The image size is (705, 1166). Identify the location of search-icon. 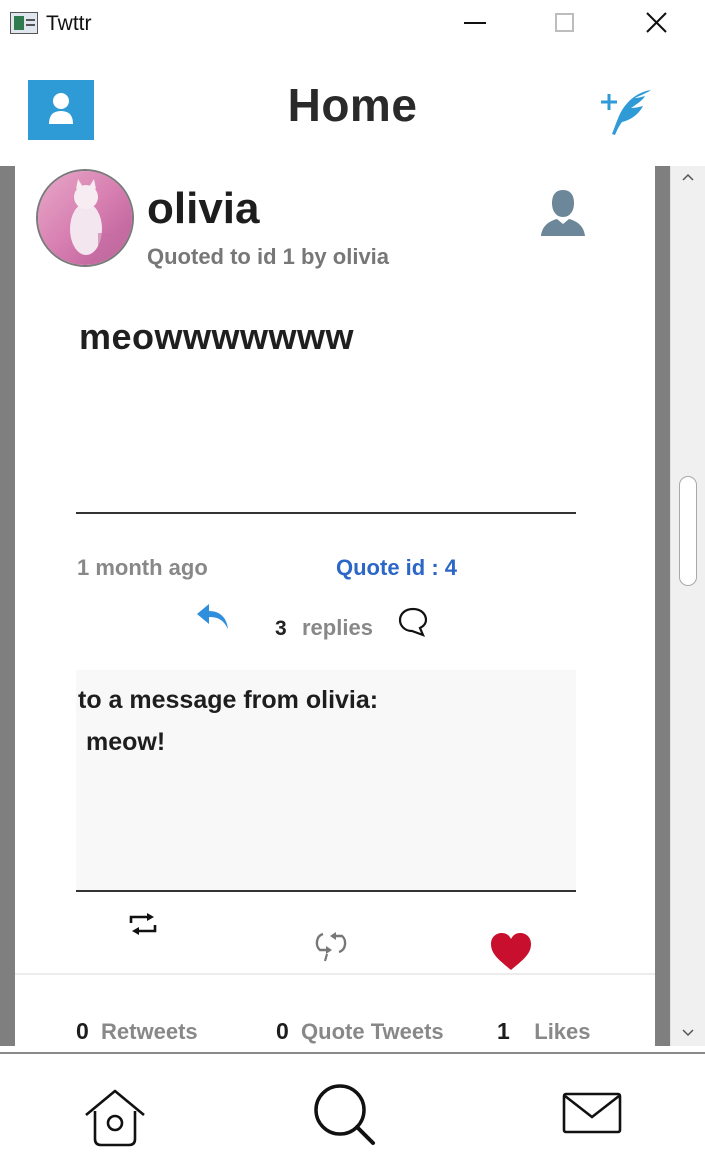
(344, 1114).